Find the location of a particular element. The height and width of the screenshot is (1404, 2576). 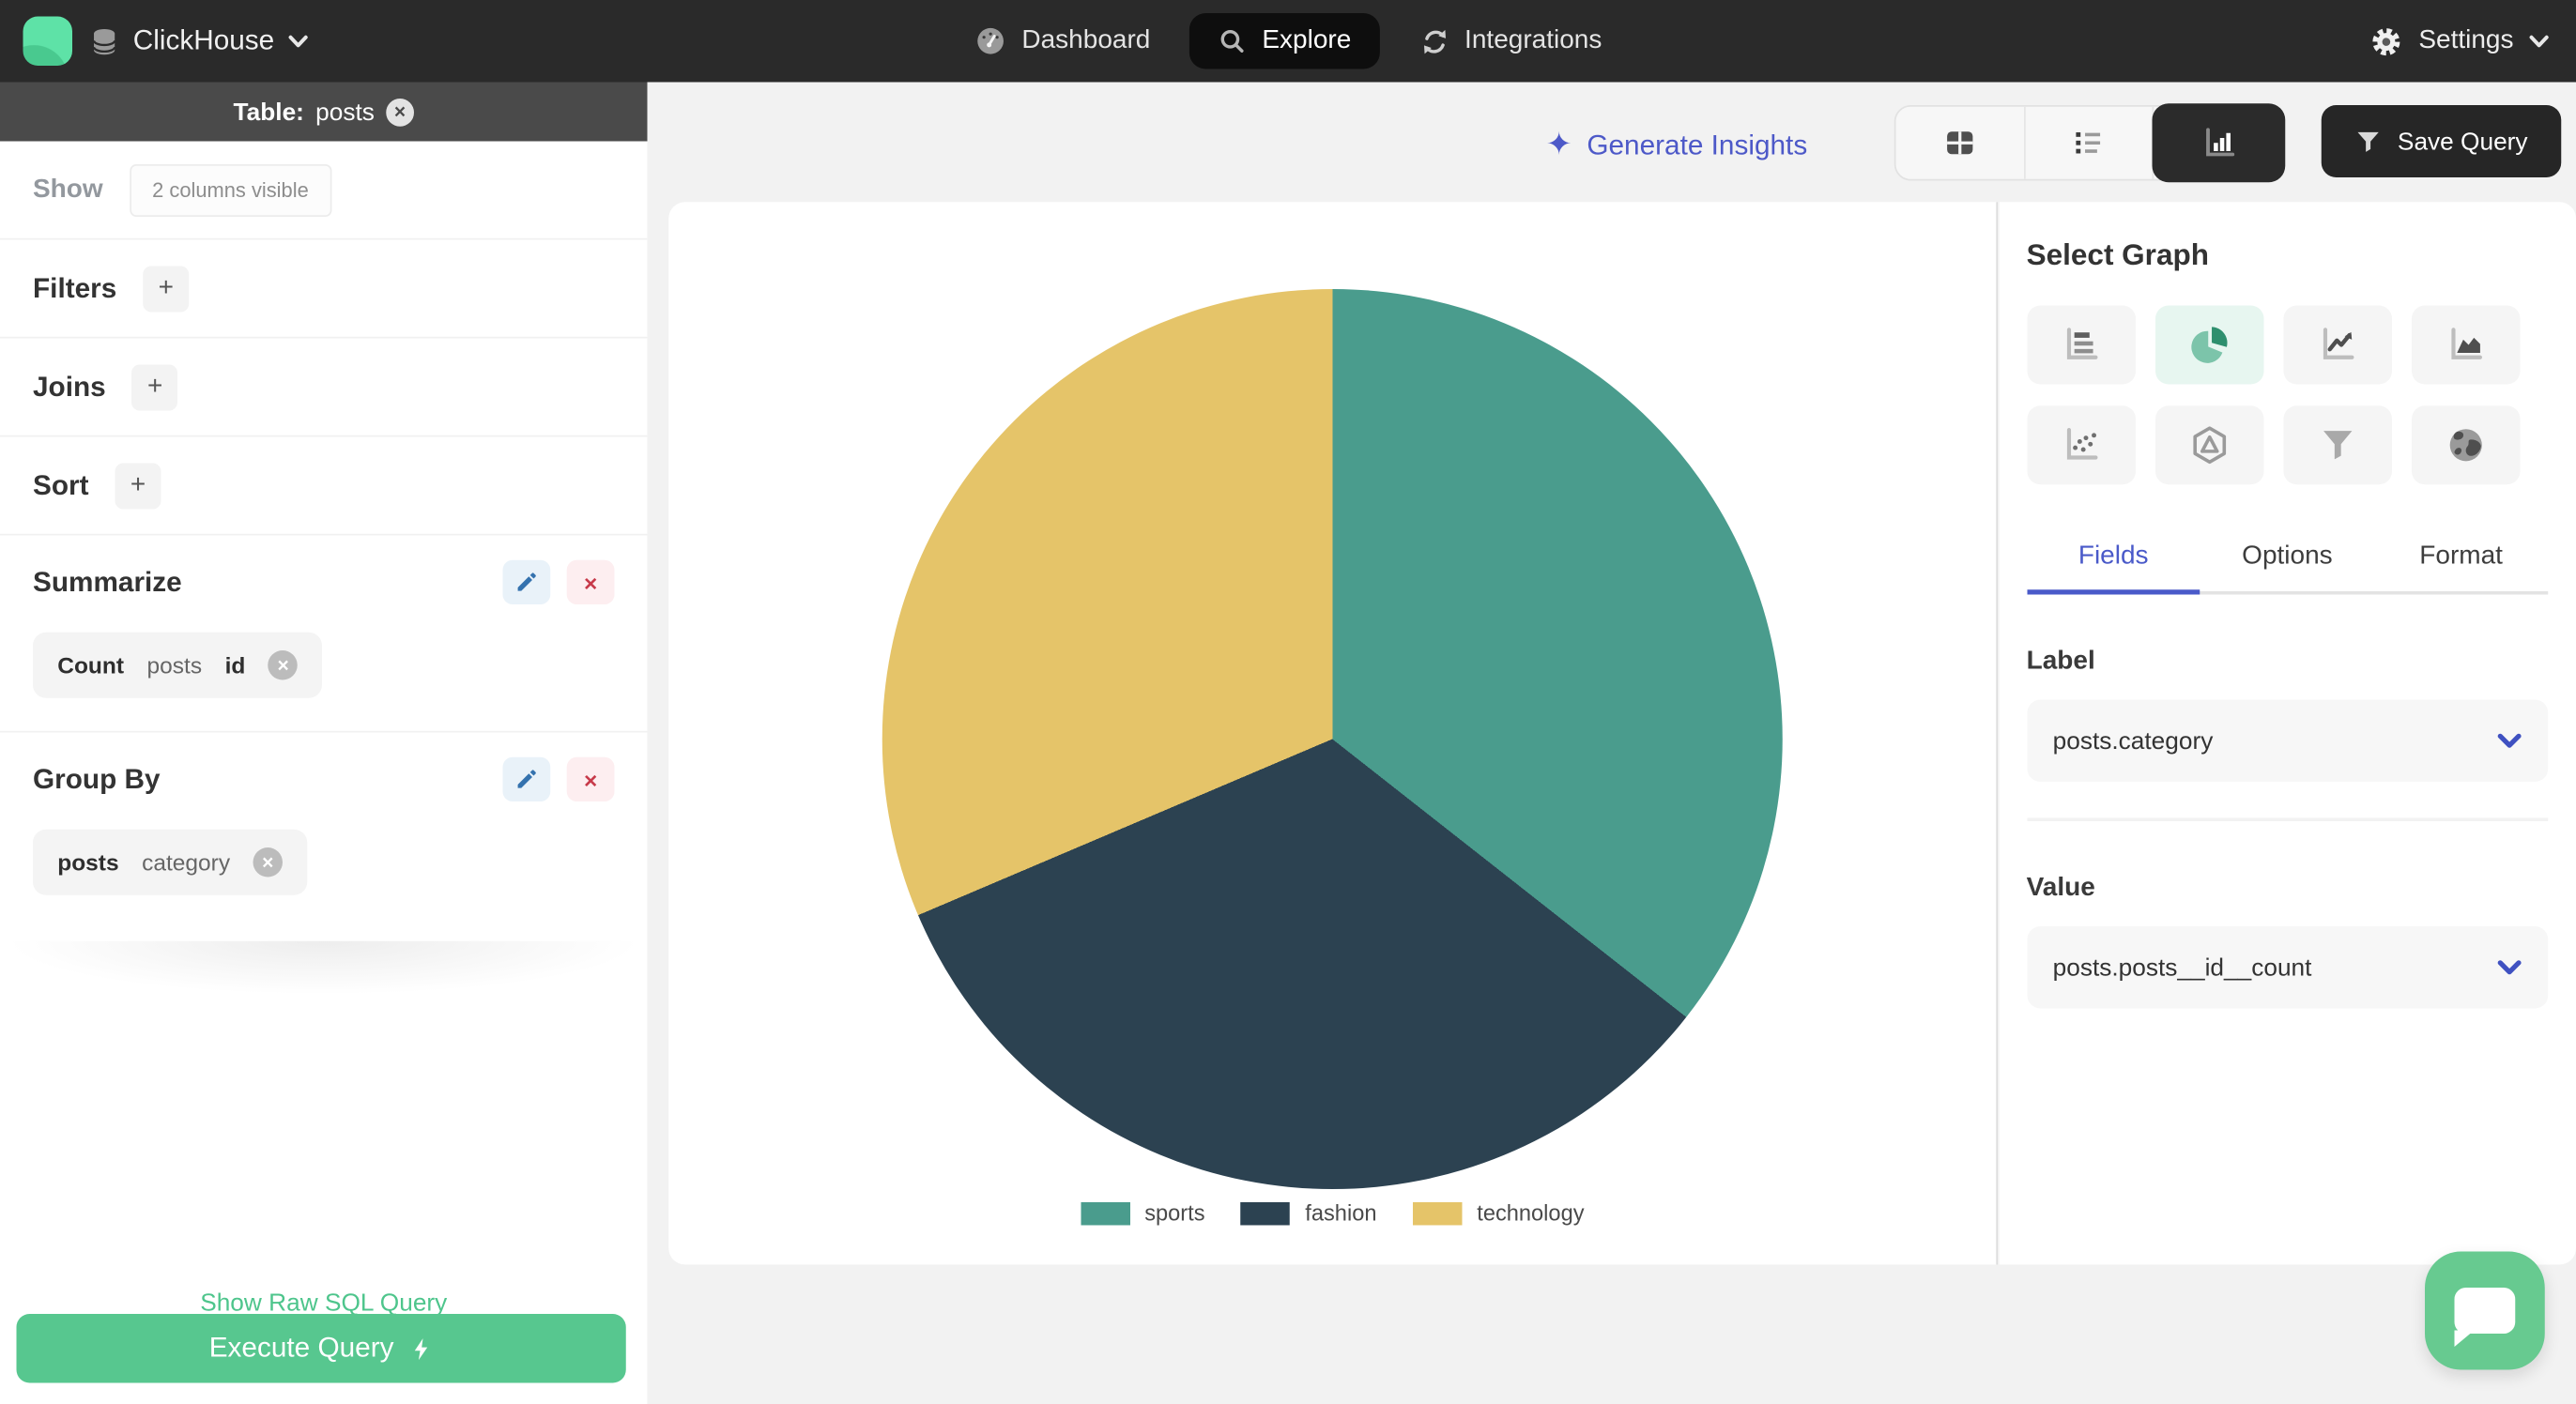

generate-insights-button: ✦ Generate Insights is located at coordinates (1677, 145).